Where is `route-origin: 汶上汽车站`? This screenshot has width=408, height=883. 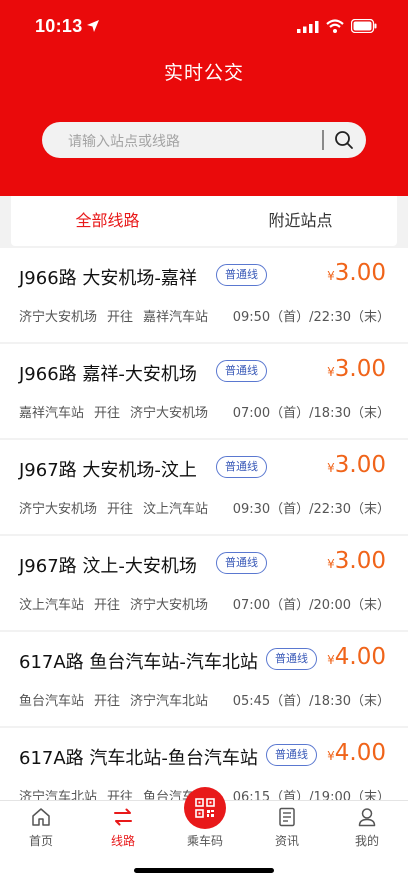
route-origin: 汶上汽车站 is located at coordinates (52, 605).